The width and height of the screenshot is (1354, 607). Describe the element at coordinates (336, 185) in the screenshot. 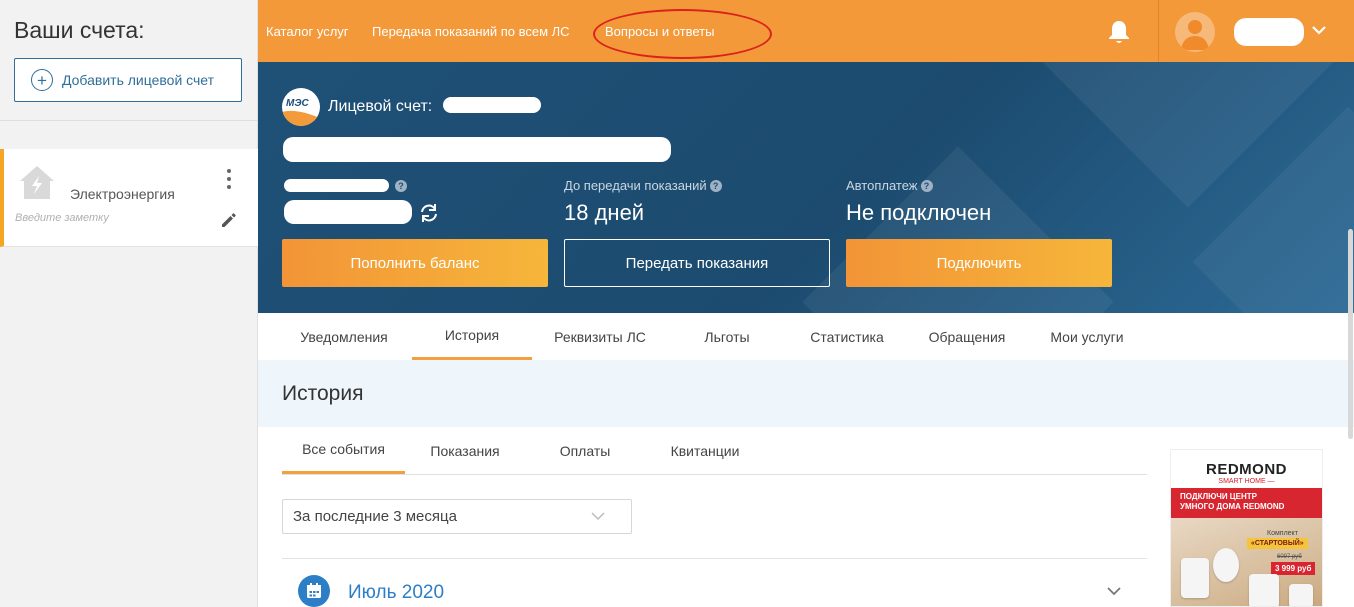

I see `balance-label-redacted` at that location.